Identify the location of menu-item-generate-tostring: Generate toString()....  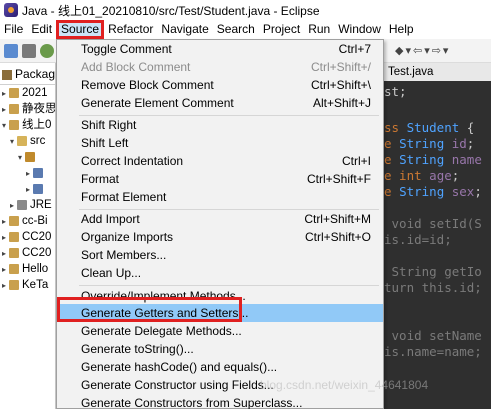
(220, 349).